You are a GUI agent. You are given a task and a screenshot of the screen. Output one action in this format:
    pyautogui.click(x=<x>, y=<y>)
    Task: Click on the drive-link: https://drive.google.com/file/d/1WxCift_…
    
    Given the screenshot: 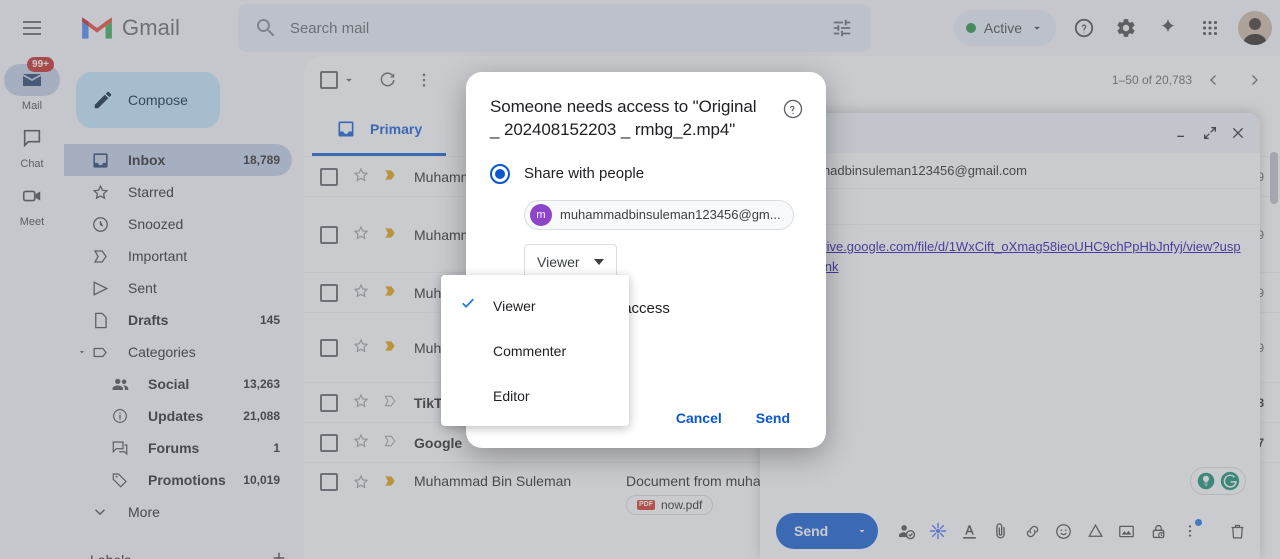 What is the action you would take?
    pyautogui.click(x=1008, y=256)
    